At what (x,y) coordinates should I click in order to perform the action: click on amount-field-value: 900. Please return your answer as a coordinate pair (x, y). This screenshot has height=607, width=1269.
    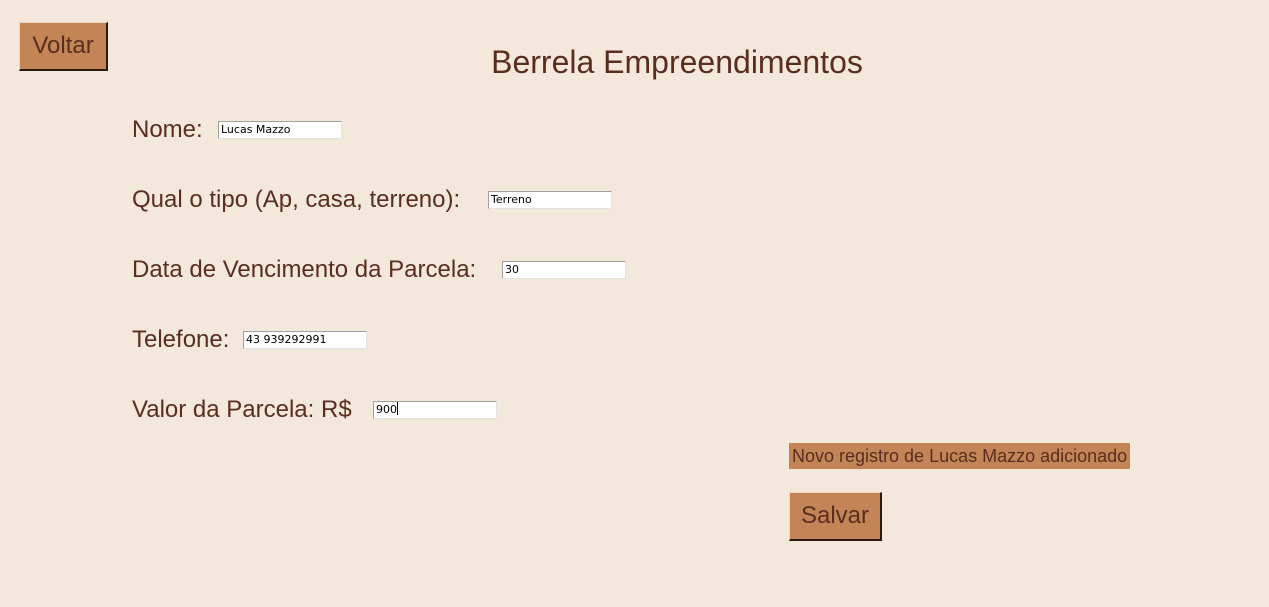
    Looking at the image, I should click on (386, 409).